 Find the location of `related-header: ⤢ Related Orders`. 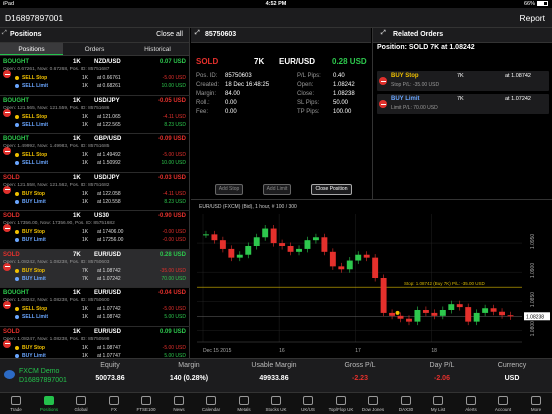

related-header: ⤢ Related Orders is located at coordinates (462, 35).